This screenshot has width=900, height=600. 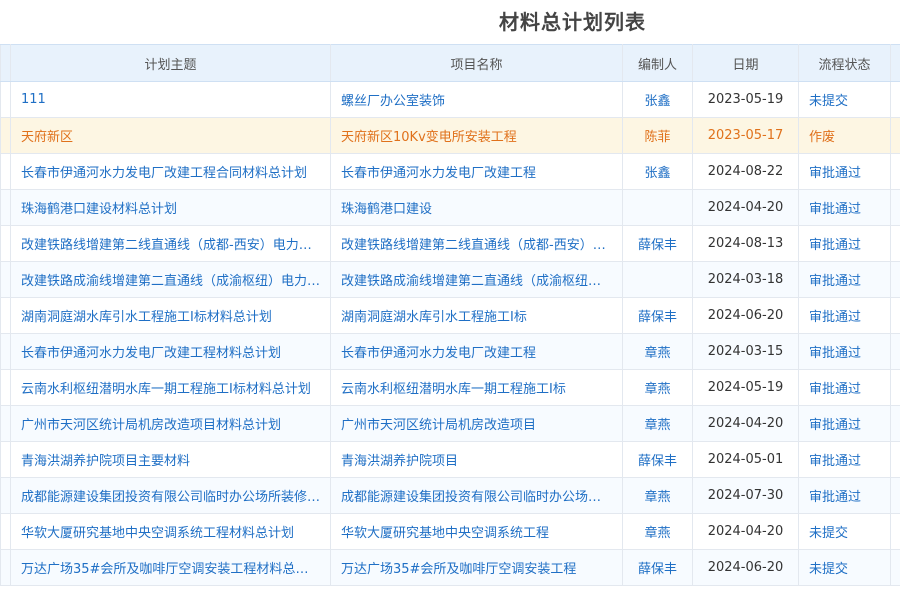 What do you see at coordinates (170, 207) in the screenshot?
I see `cell-topic-link: 珠海鹤港口建设材料总计划` at bounding box center [170, 207].